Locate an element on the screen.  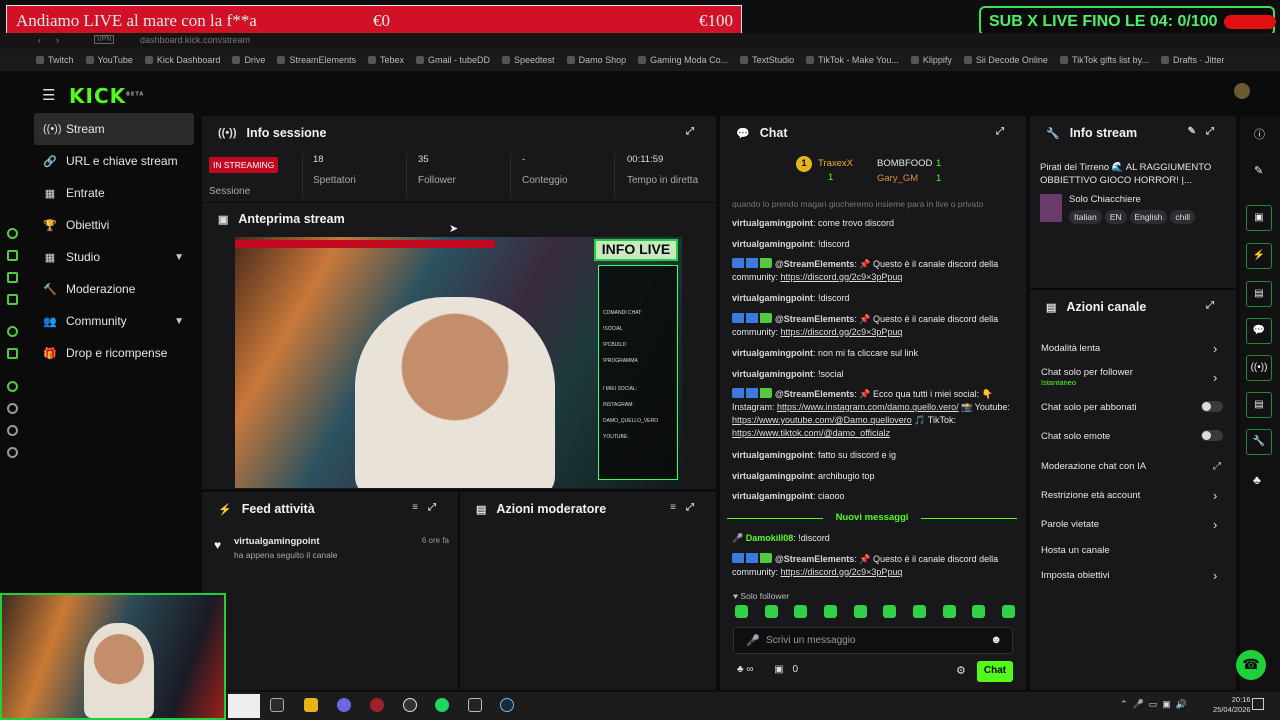
back-icon: ‹ is located at coordinates (39, 40).